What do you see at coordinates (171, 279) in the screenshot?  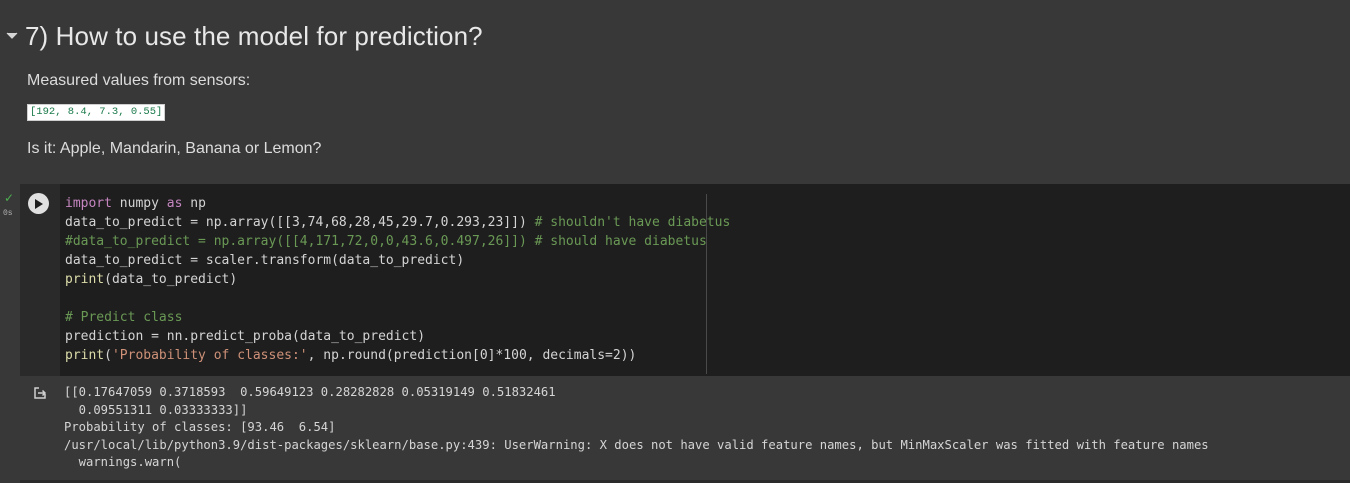 I see `code-token: (data_to_predict)` at bounding box center [171, 279].